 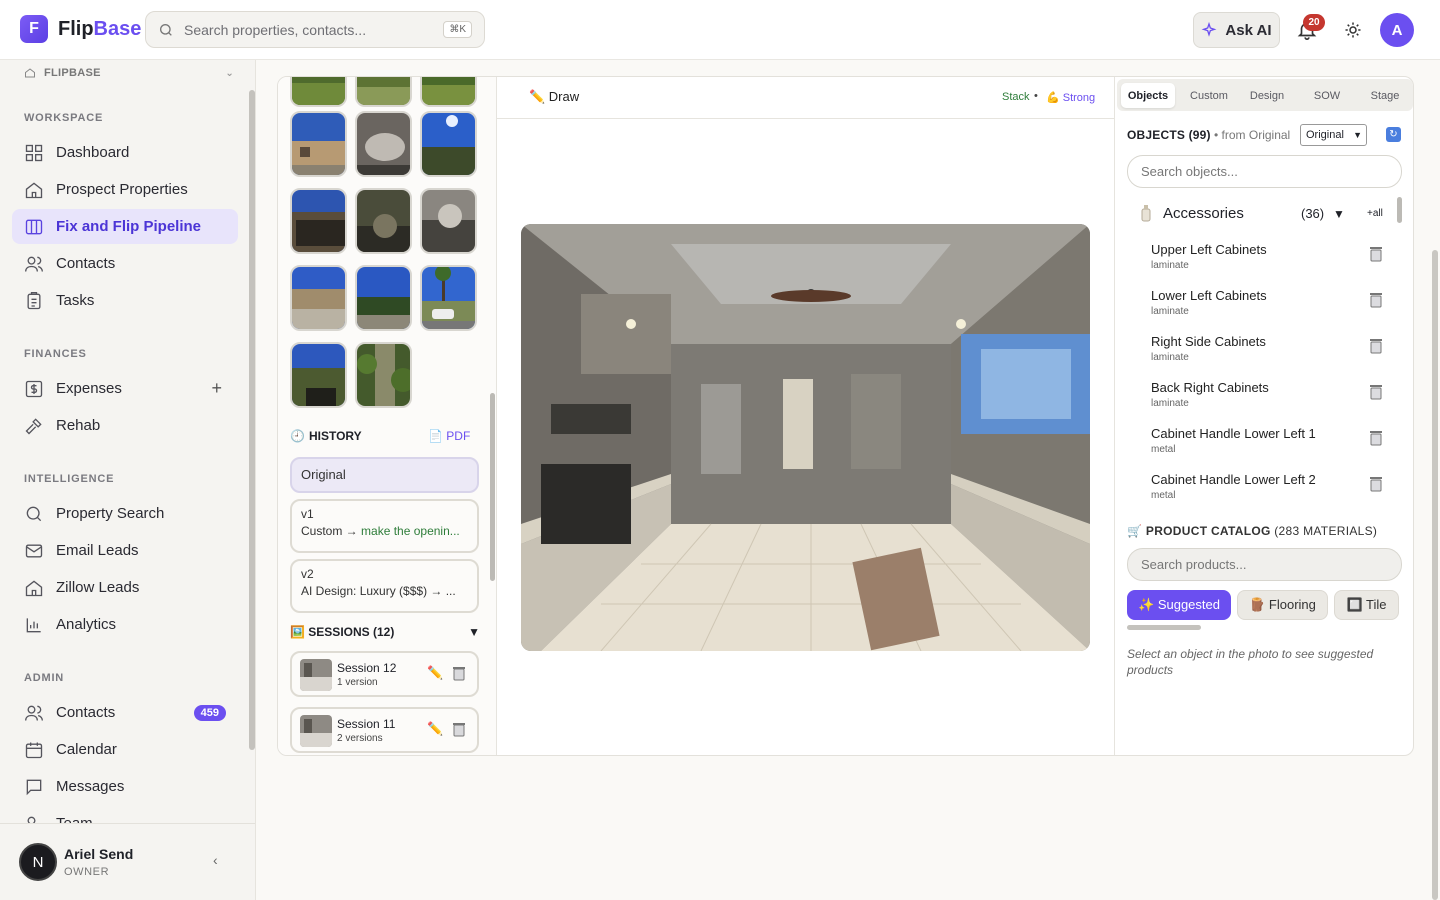 What do you see at coordinates (554, 97) in the screenshot?
I see `draw-tool-button: ✏️ Draw` at bounding box center [554, 97].